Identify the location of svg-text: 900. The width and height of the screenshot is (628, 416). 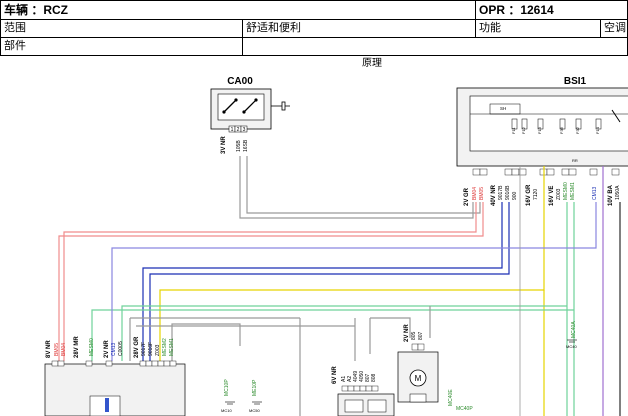
(515, 195).